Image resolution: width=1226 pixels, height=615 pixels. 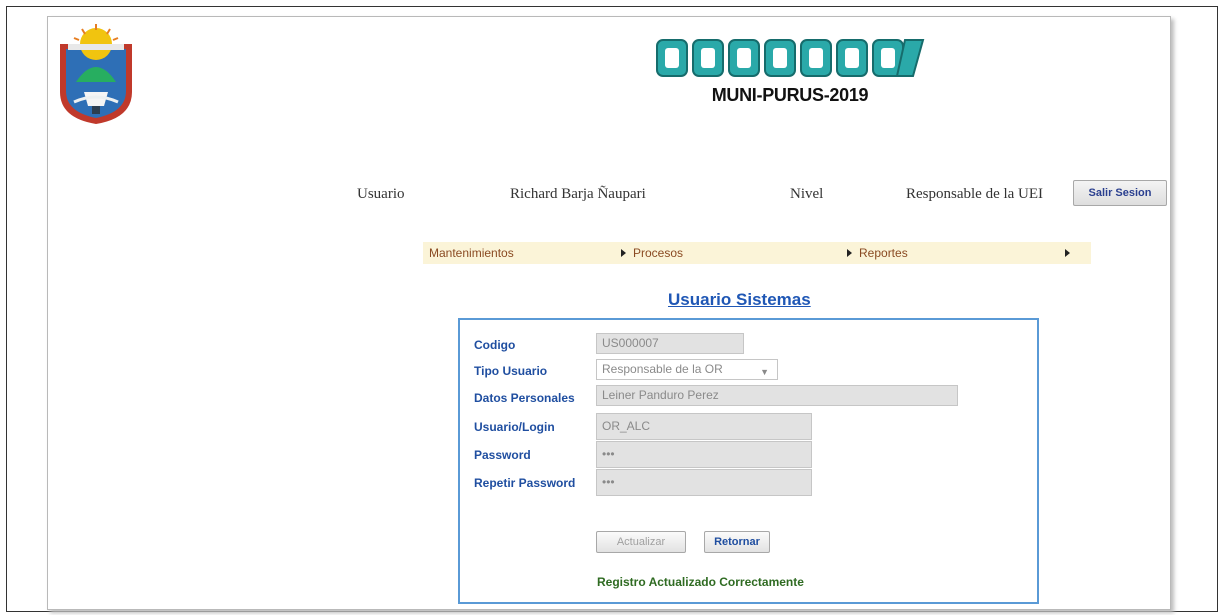 What do you see at coordinates (737, 542) in the screenshot?
I see `return-button: Retornar` at bounding box center [737, 542].